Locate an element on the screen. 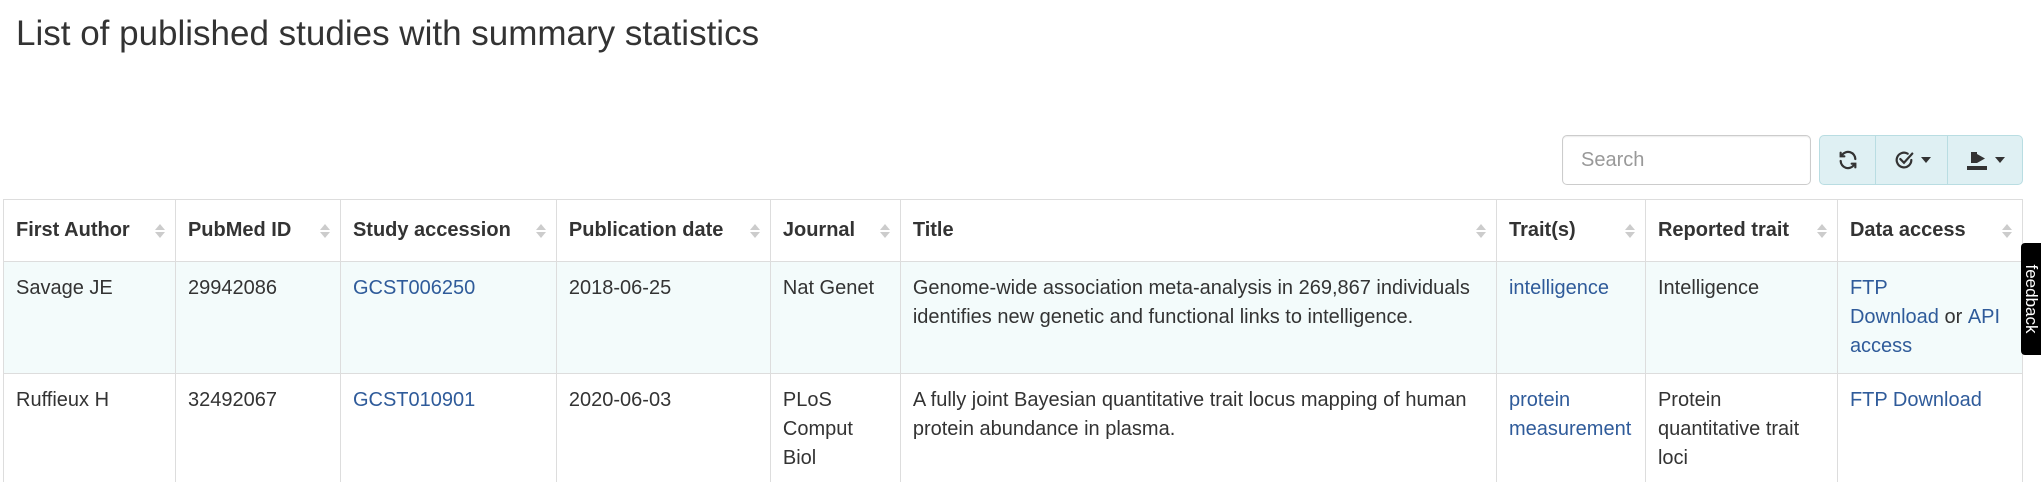 Image resolution: width=2041 pixels, height=482 pixels. cell-traits: intelligence is located at coordinates (1570, 317).